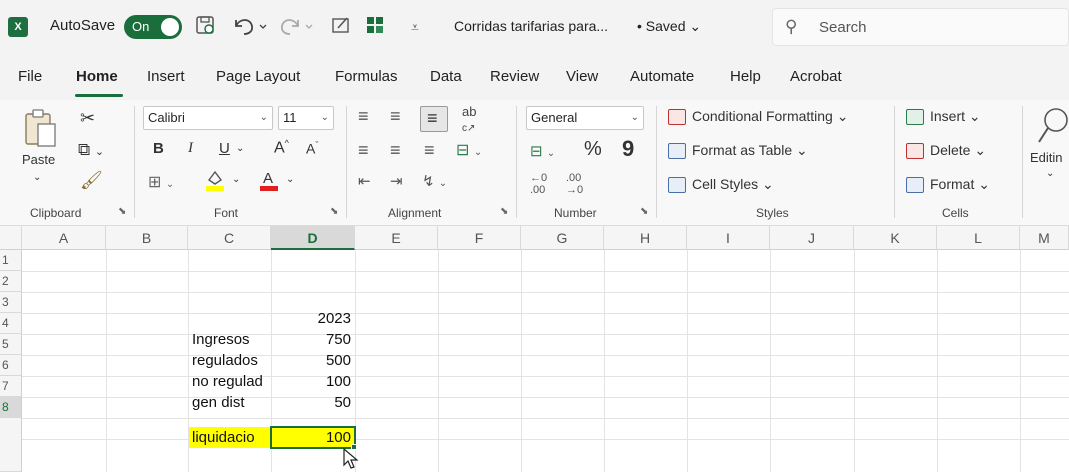  Describe the element at coordinates (644, 211) in the screenshot. I see `number-launcher-icon: ⬊` at that location.